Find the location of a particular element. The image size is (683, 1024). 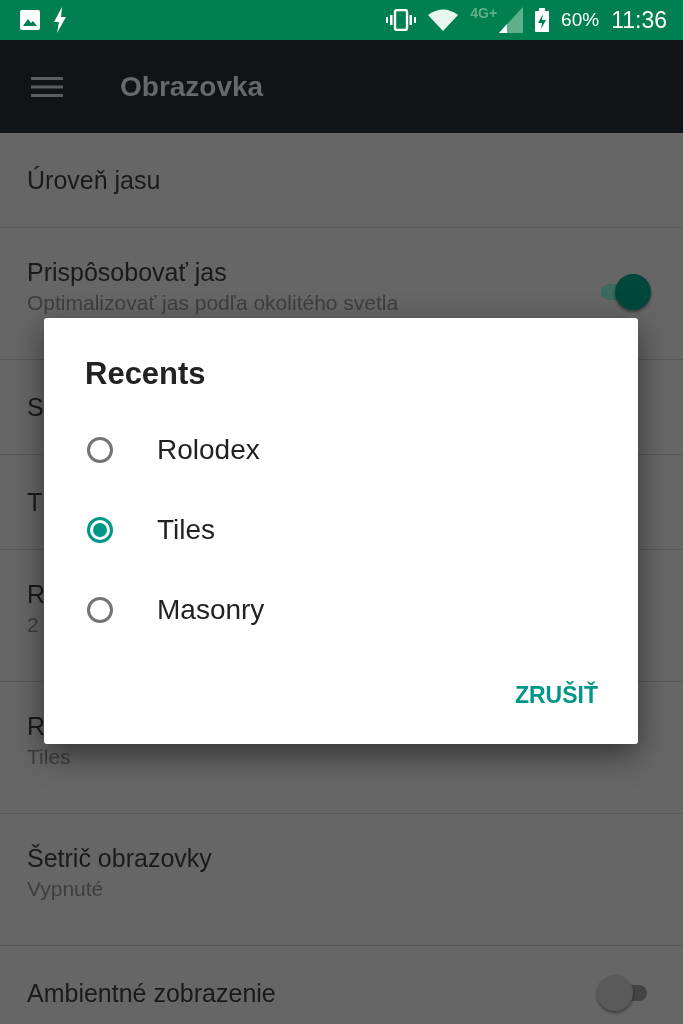

setting-title: Ambientné zobrazenie is located at coordinates (151, 993).